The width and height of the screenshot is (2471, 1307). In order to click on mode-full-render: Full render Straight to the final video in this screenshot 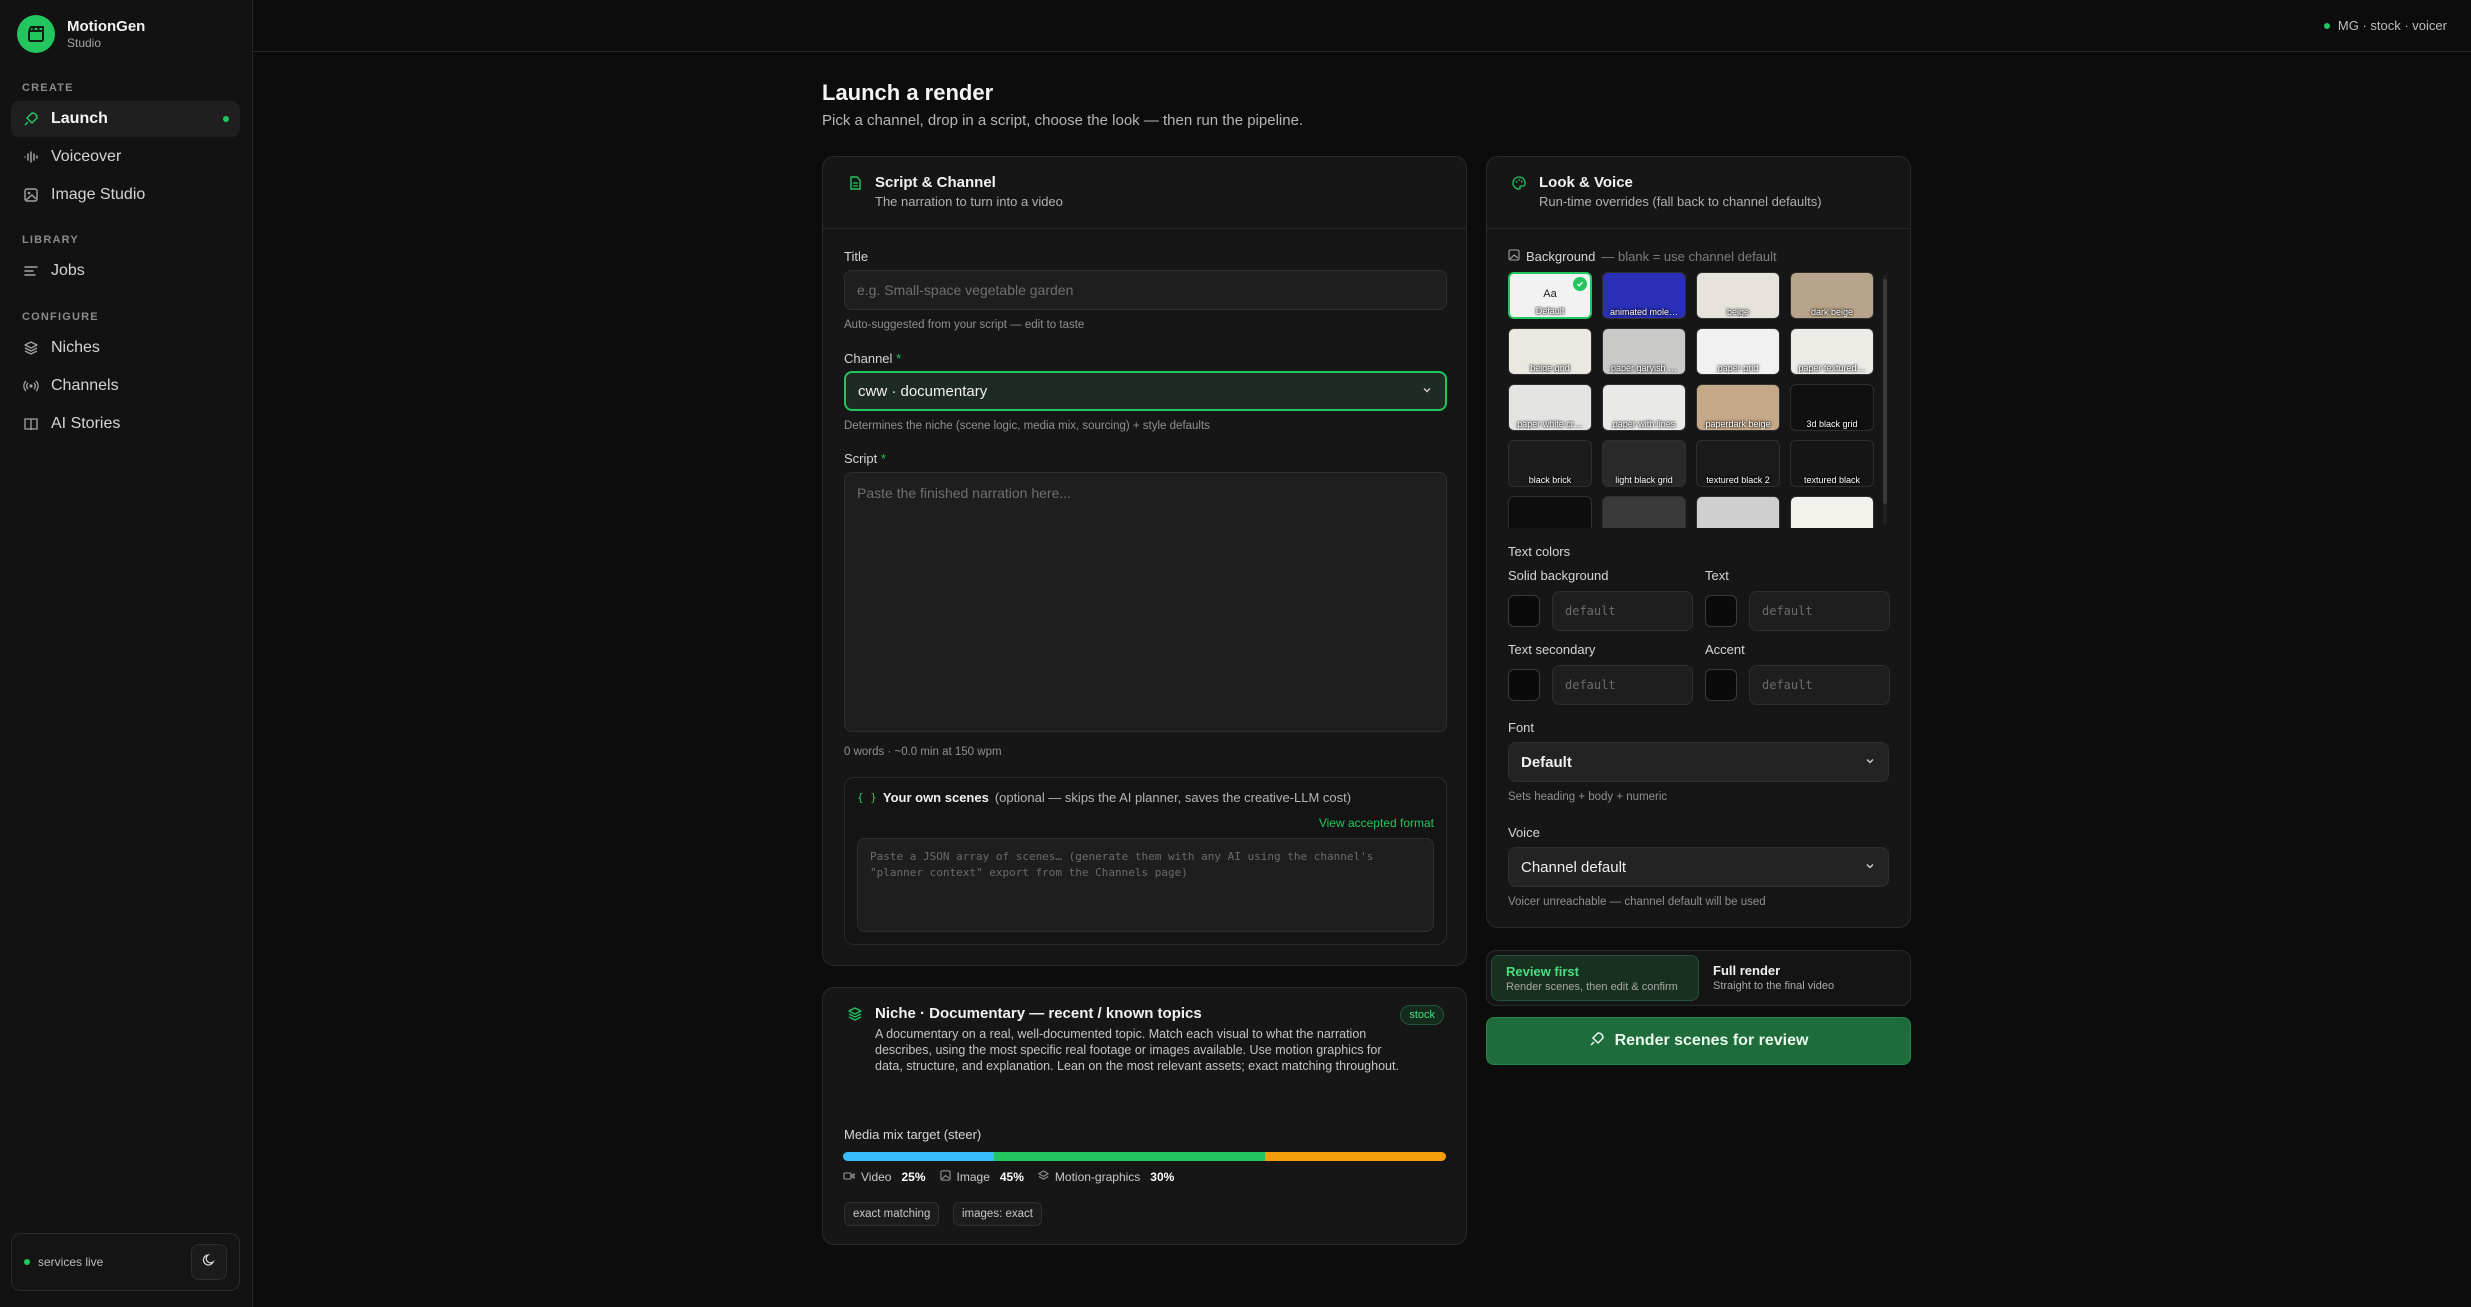, I will do `click(1803, 978)`.